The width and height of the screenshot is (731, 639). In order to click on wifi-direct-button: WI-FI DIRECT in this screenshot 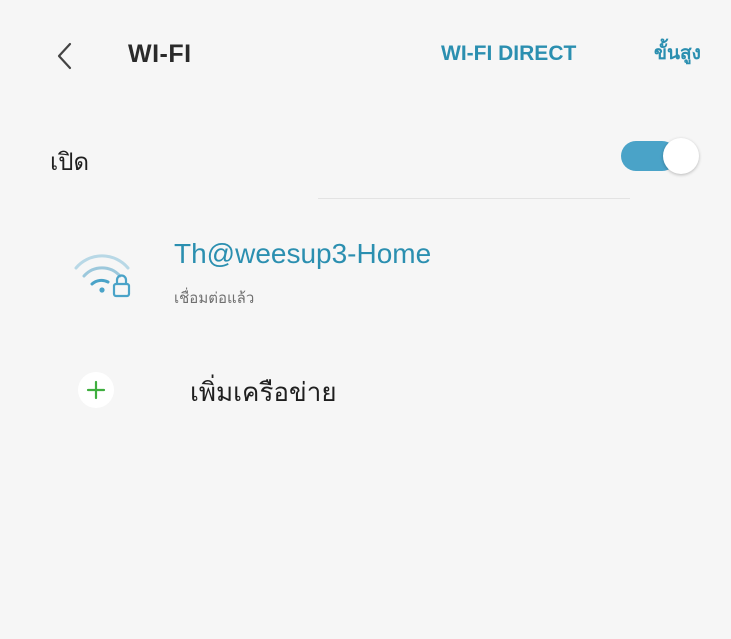, I will do `click(508, 54)`.